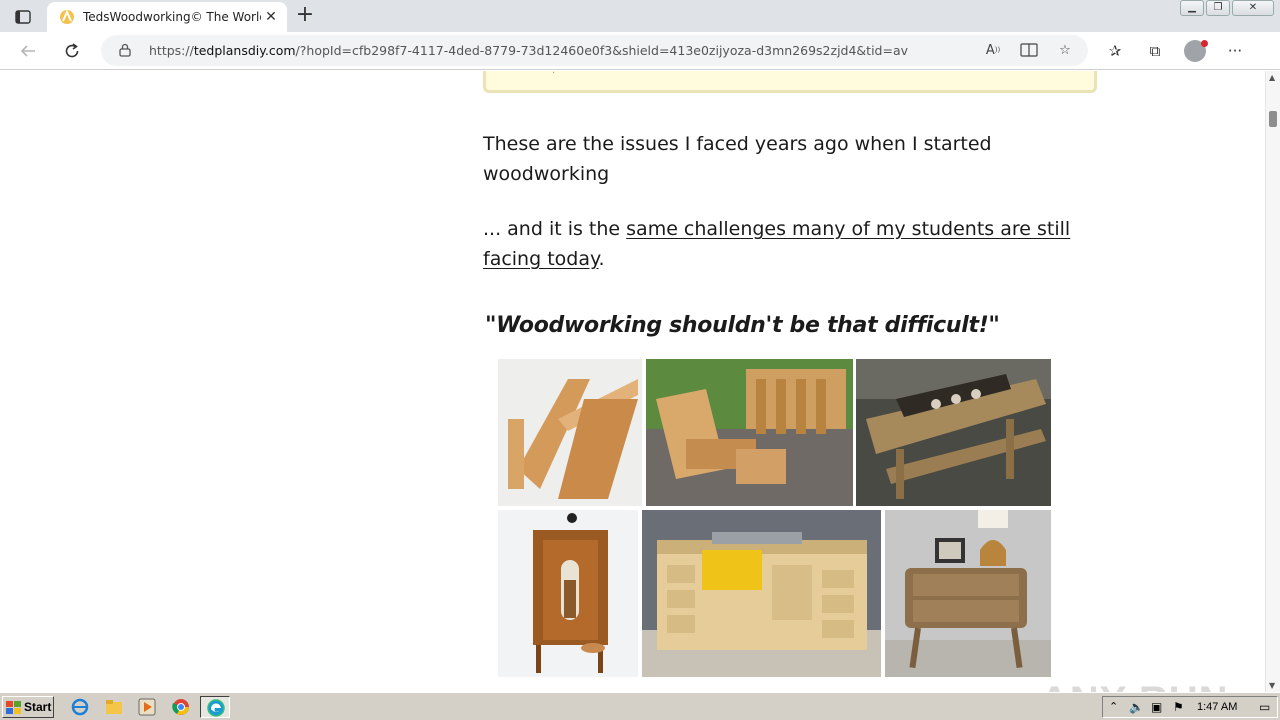  What do you see at coordinates (1272, 77) in the screenshot?
I see `scroll-up-icon: ▲` at bounding box center [1272, 77].